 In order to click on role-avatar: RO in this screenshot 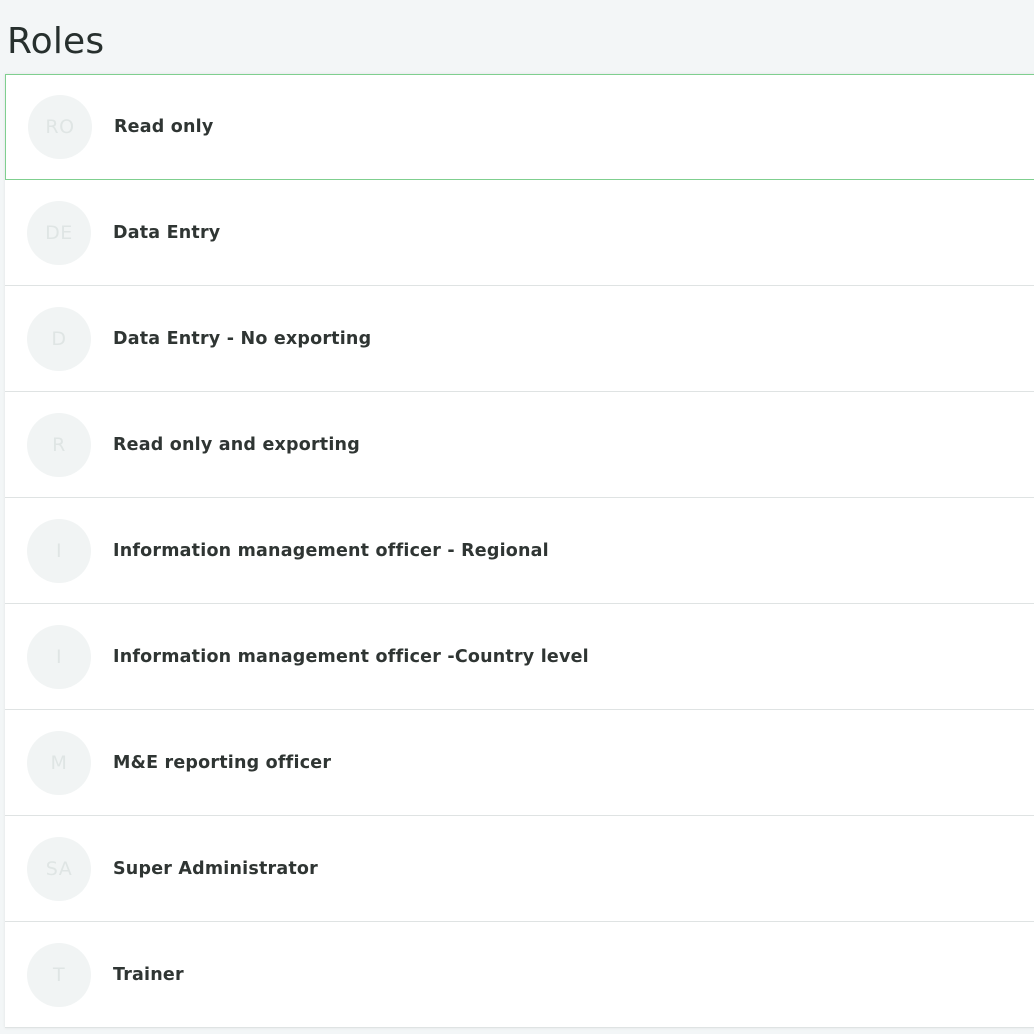, I will do `click(60, 127)`.